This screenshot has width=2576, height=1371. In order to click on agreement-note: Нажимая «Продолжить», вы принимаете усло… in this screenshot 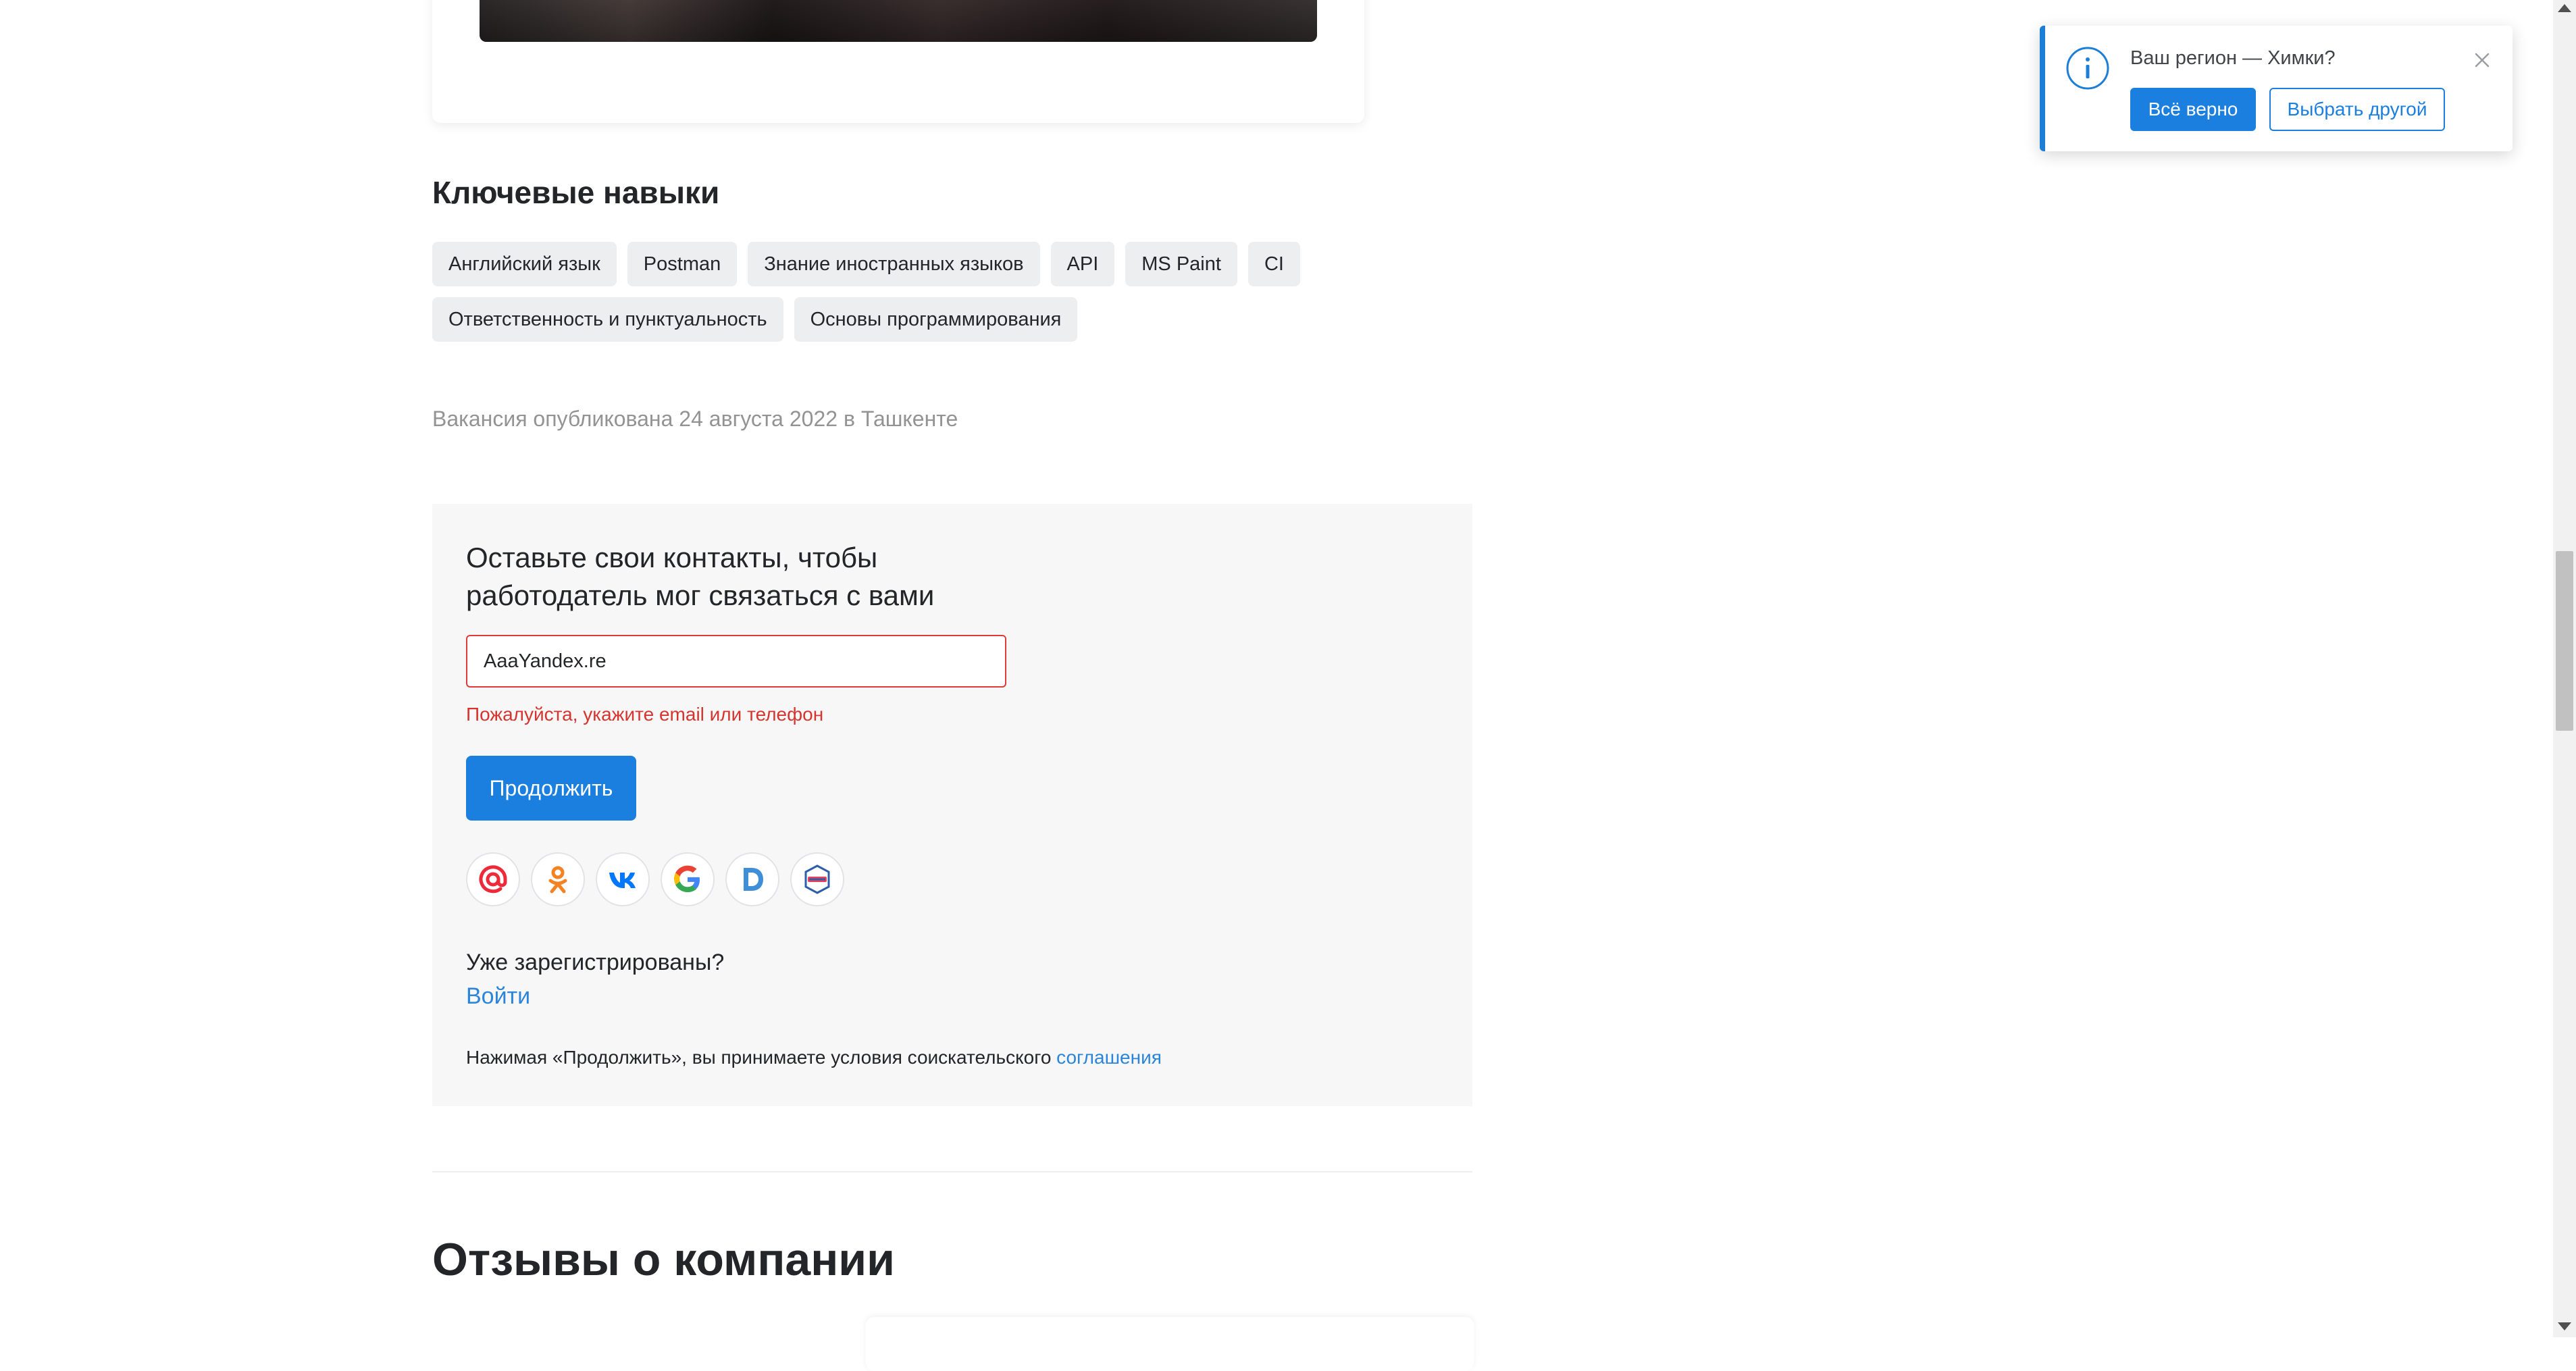, I will do `click(814, 1057)`.